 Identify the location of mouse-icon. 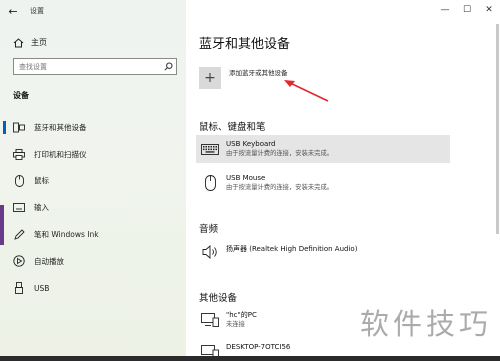
(19, 181).